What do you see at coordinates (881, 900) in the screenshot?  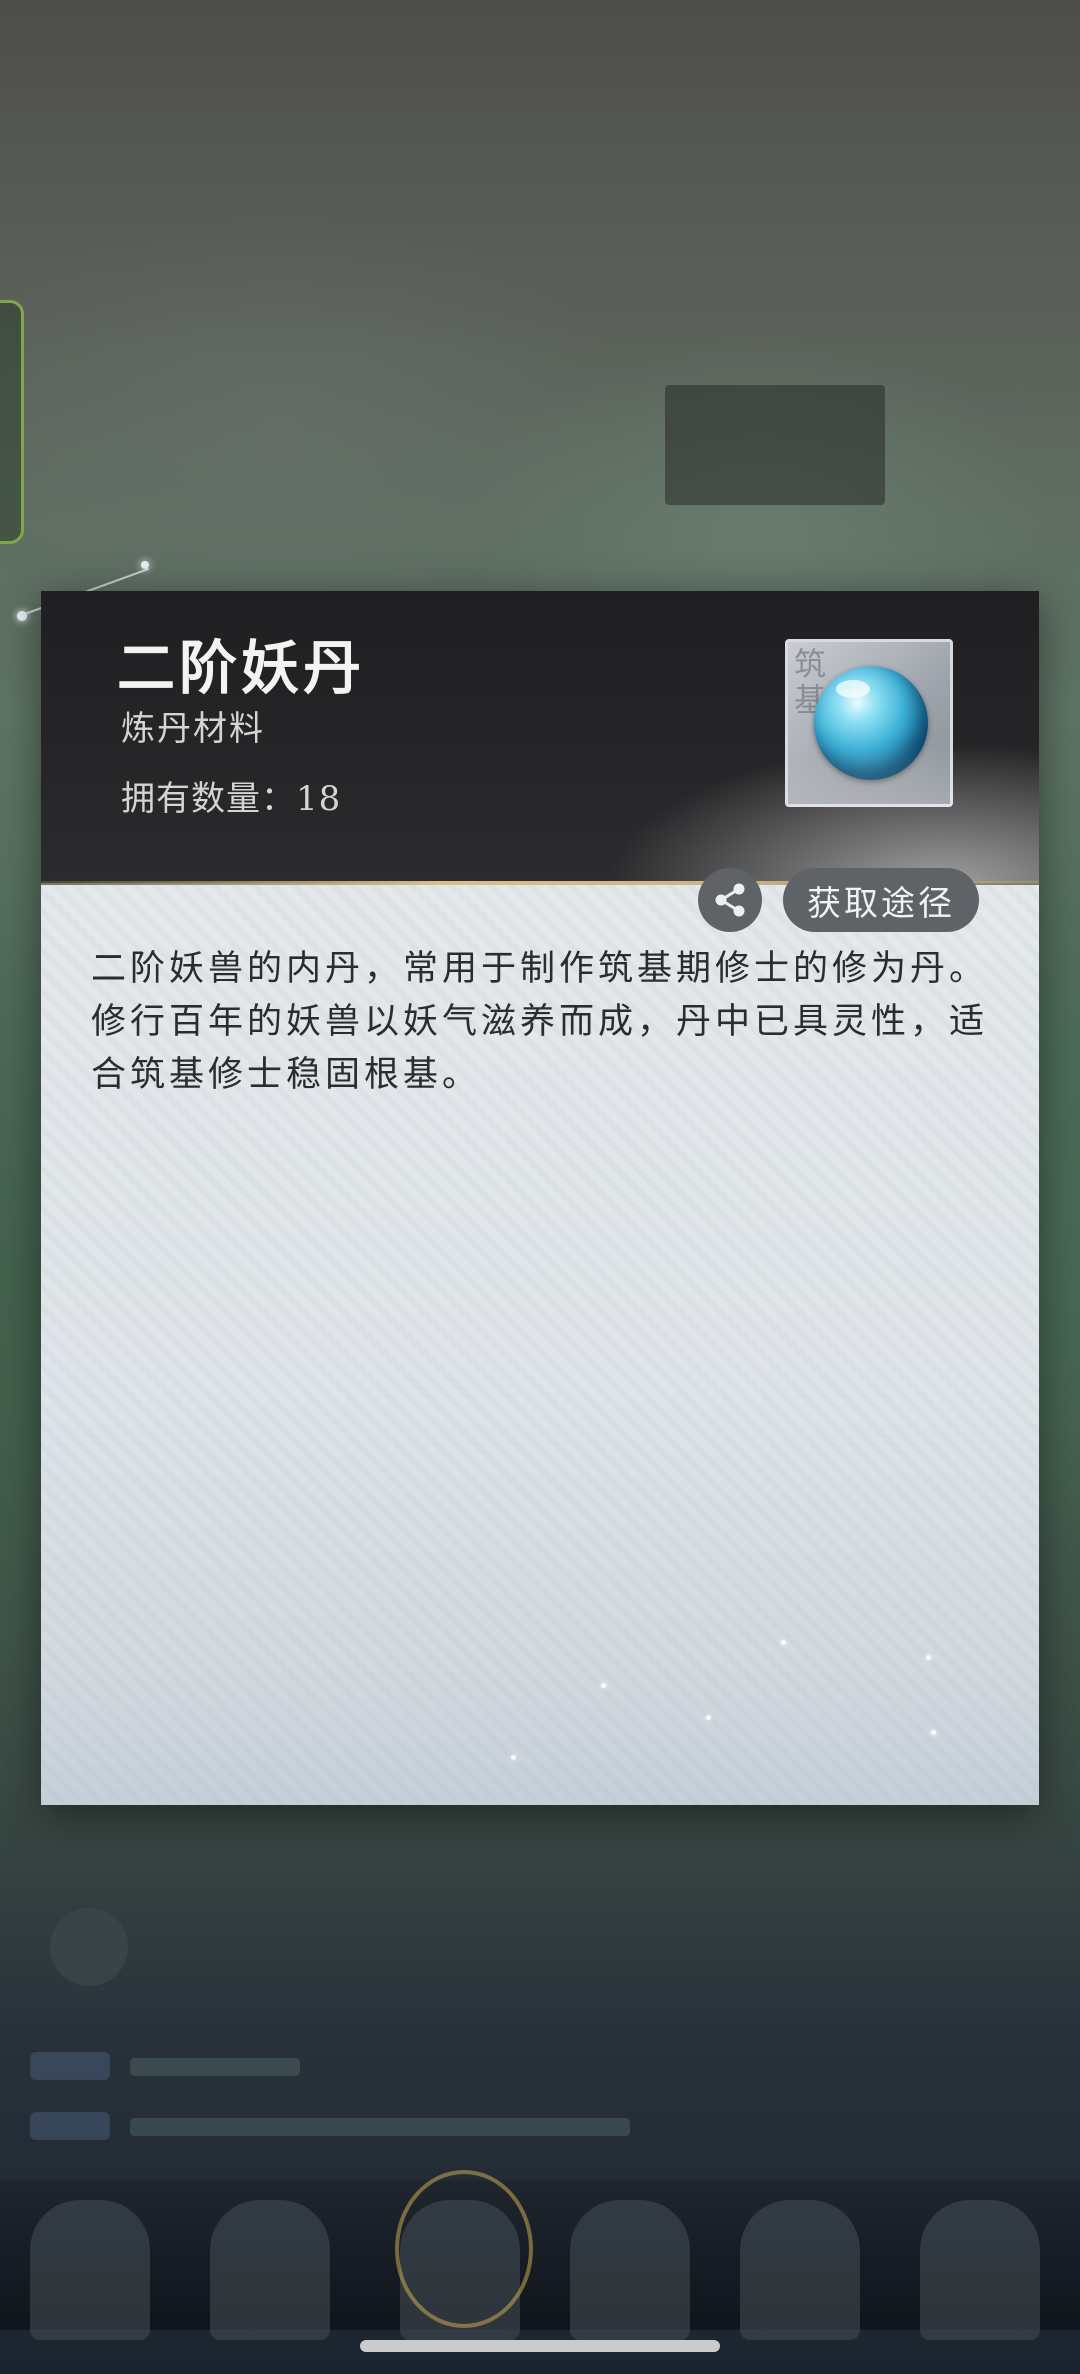 I see `acquire-route-button: 获取途径` at bounding box center [881, 900].